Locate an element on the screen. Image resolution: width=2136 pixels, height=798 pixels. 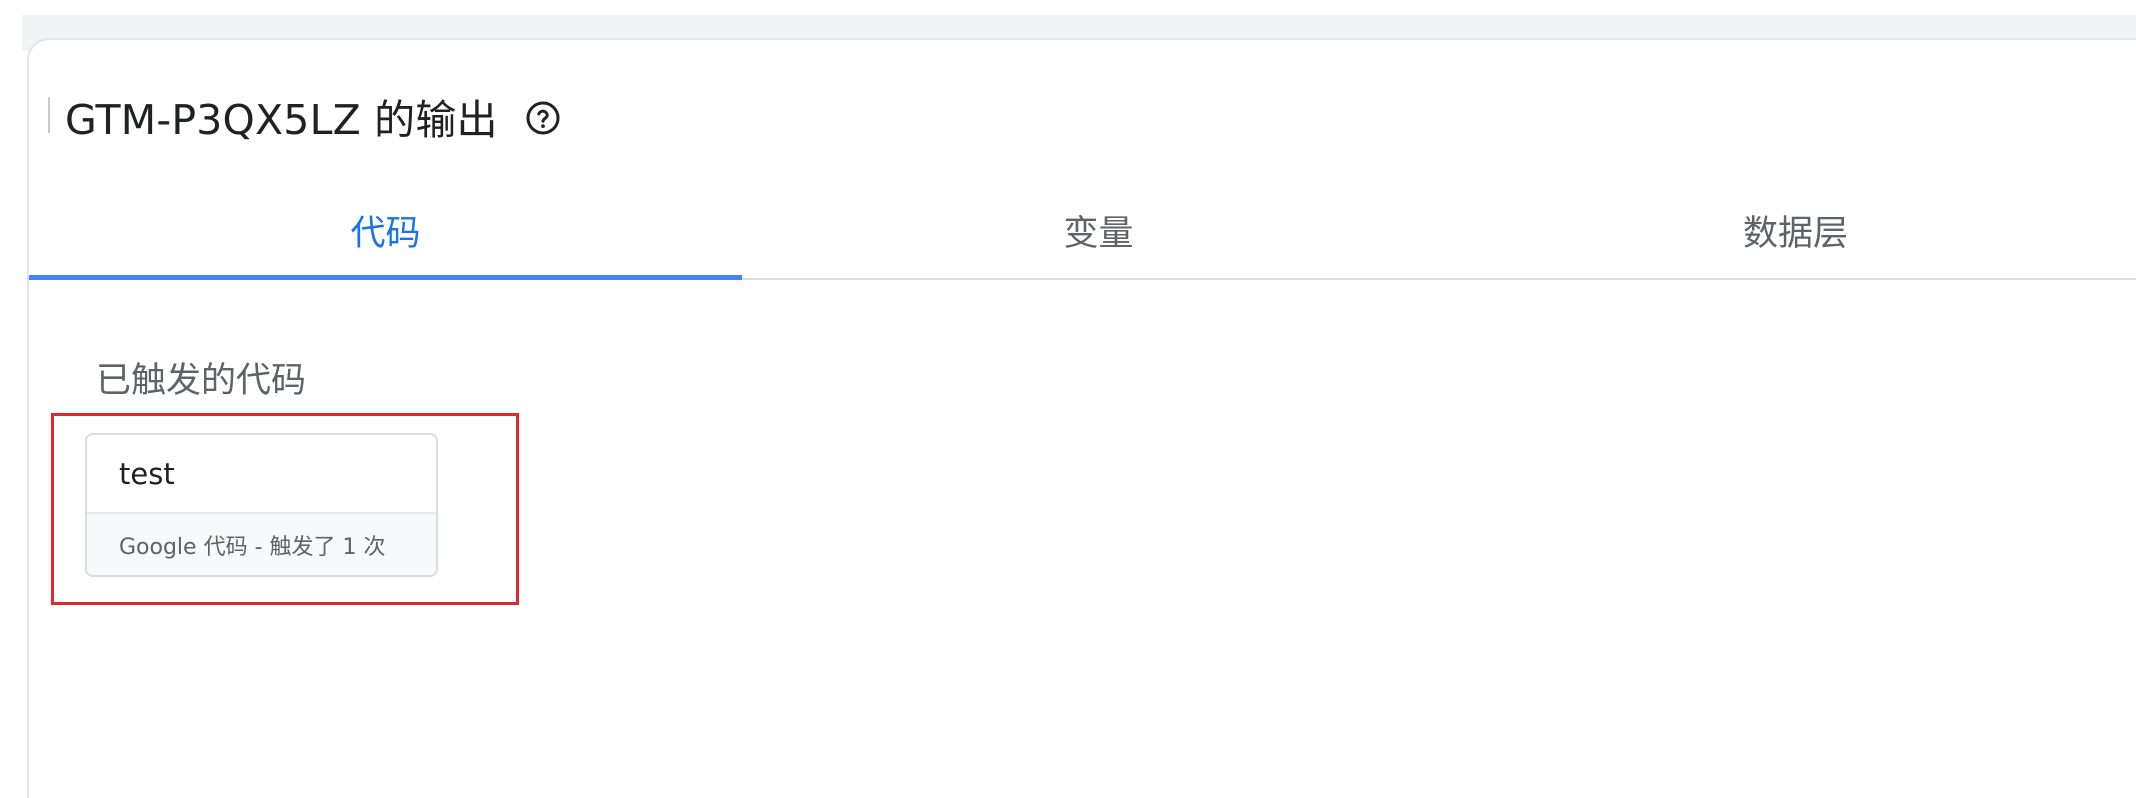
active-tab-indicator is located at coordinates (385, 277).